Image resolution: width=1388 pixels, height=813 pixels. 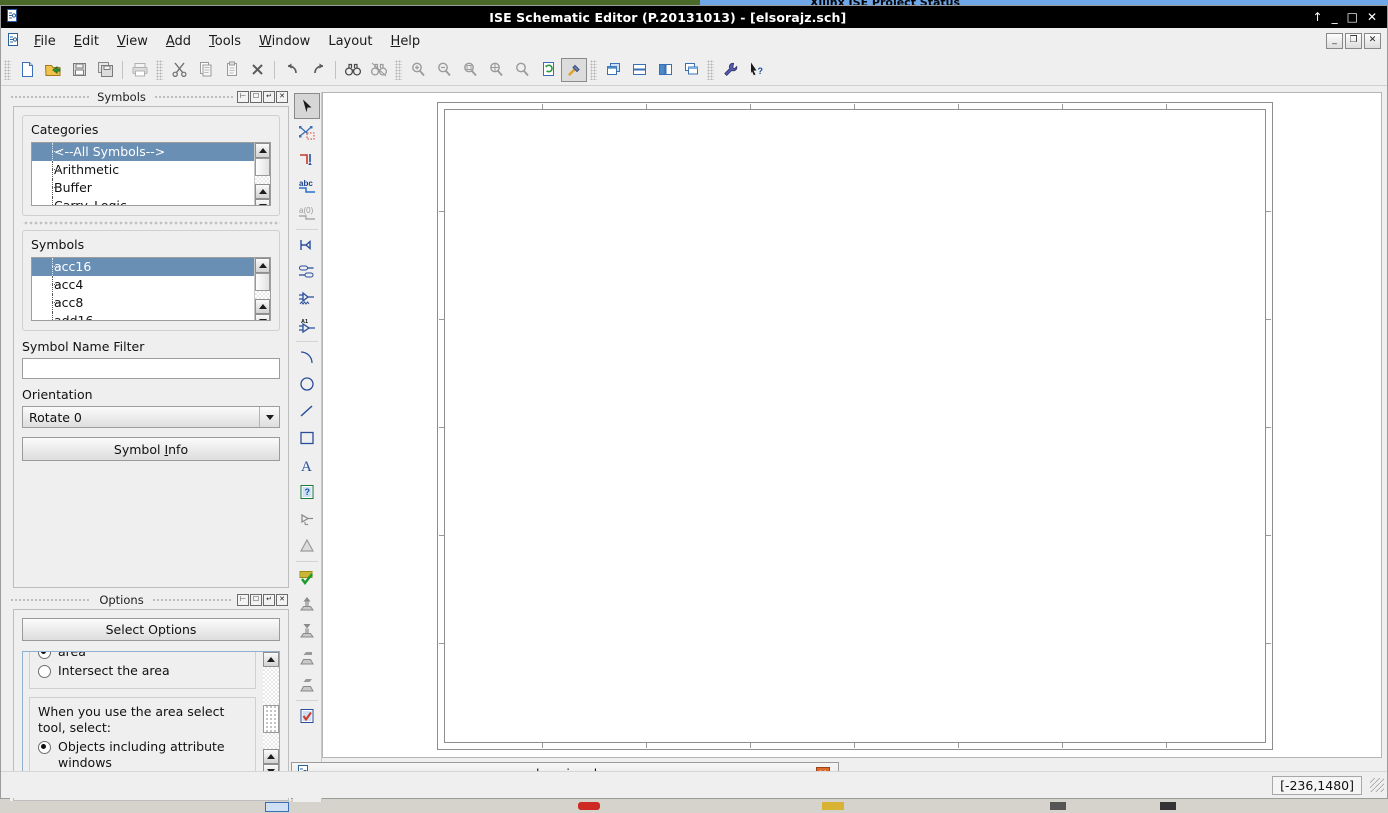 I want to click on menu-tools: Tools, so click(x=225, y=41).